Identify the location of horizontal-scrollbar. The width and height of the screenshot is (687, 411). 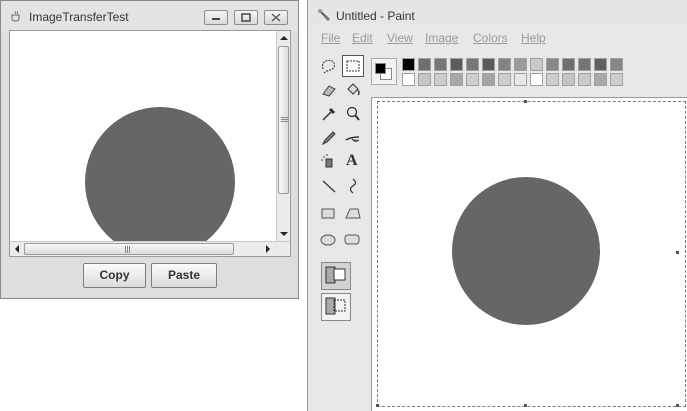
(150, 248).